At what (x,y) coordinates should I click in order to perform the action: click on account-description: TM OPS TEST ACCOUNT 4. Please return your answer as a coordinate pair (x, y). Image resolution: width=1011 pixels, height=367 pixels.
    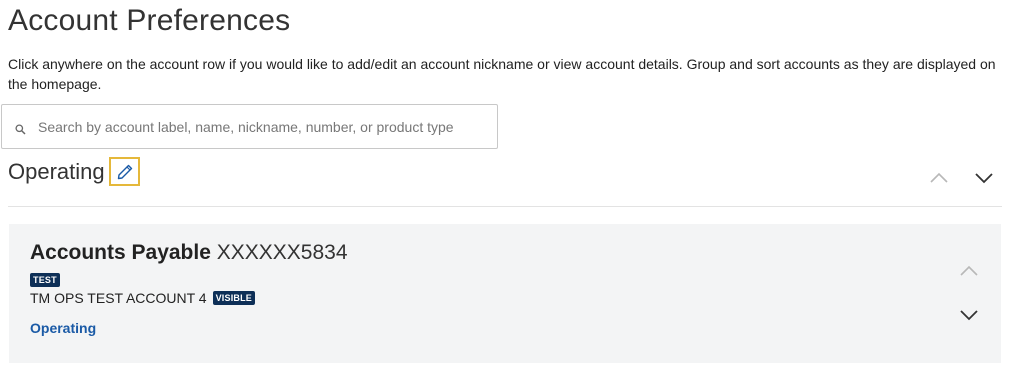
    Looking at the image, I should click on (118, 298).